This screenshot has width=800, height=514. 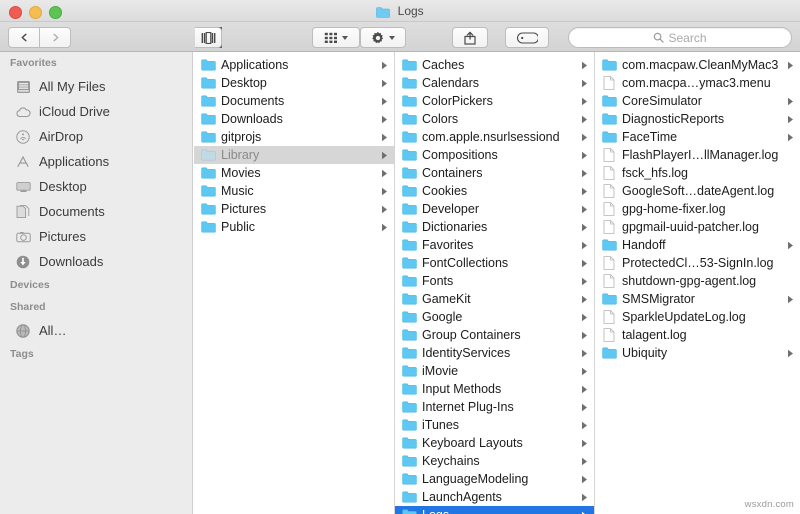 What do you see at coordinates (294, 137) in the screenshot?
I see `file-row: gitprojs` at bounding box center [294, 137].